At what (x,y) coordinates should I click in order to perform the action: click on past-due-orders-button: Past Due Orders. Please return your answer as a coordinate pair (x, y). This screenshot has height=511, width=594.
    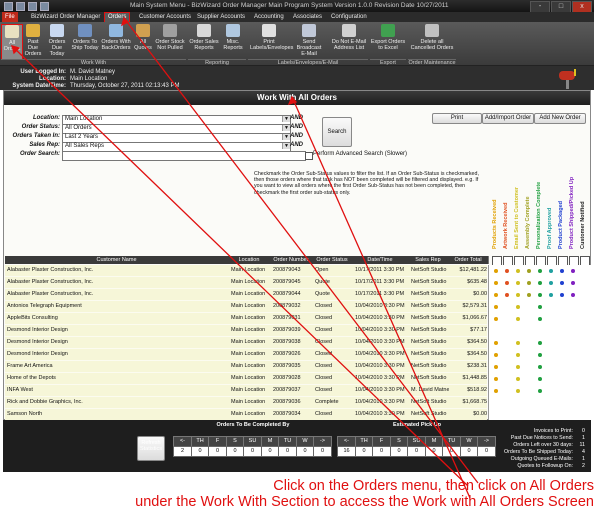
    Looking at the image, I should click on (33, 41).